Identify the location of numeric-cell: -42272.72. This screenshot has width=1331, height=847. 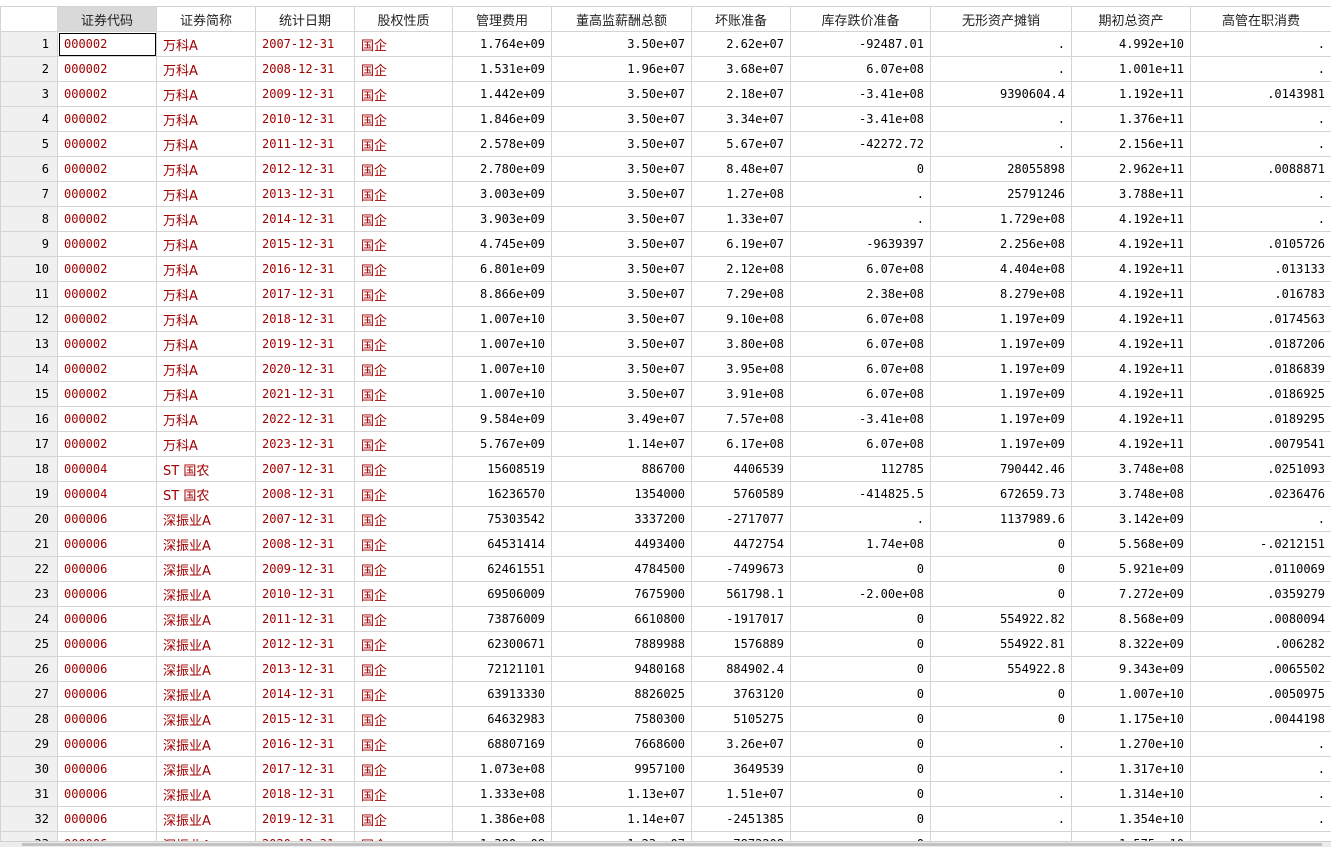
(860, 144).